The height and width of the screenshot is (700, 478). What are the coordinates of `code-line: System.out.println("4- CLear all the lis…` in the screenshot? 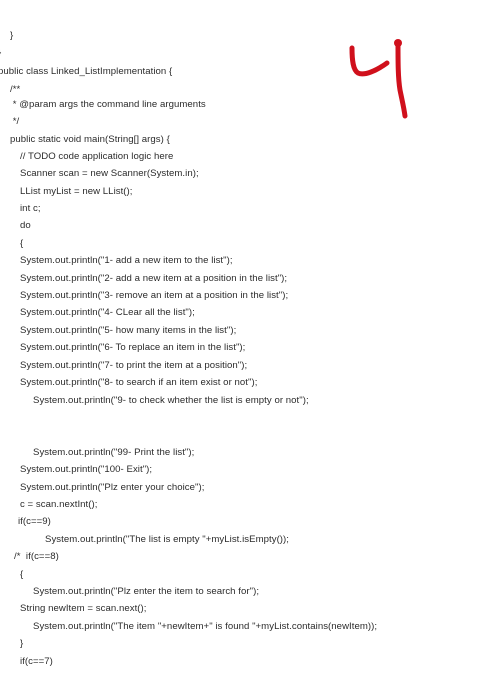 It's located at (107, 312).